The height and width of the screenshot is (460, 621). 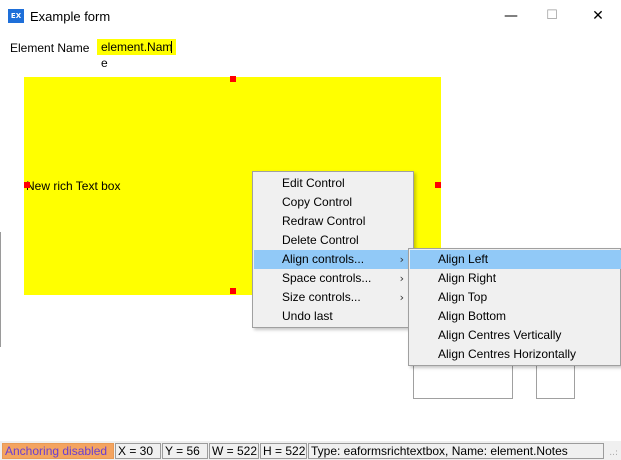 What do you see at coordinates (500, 335) in the screenshot?
I see `menu-item-label: Align Centres Vertically` at bounding box center [500, 335].